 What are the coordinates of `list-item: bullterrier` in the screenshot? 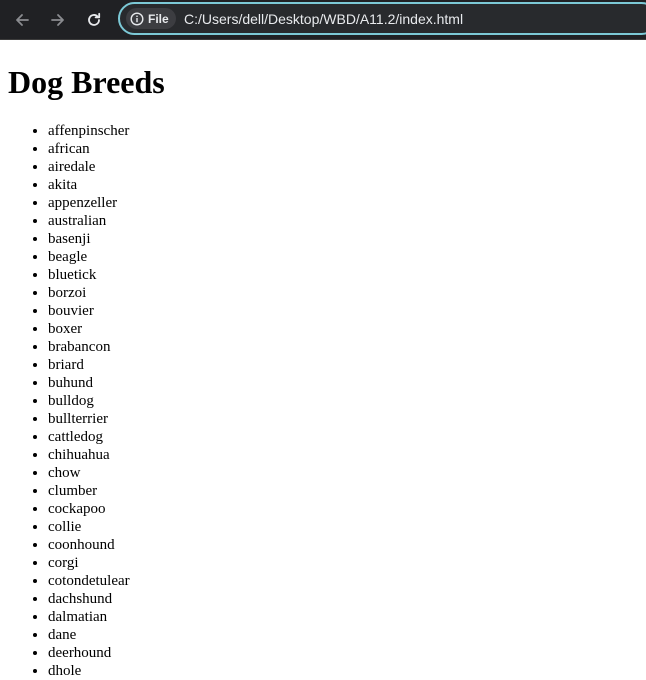 It's located at (89, 419).